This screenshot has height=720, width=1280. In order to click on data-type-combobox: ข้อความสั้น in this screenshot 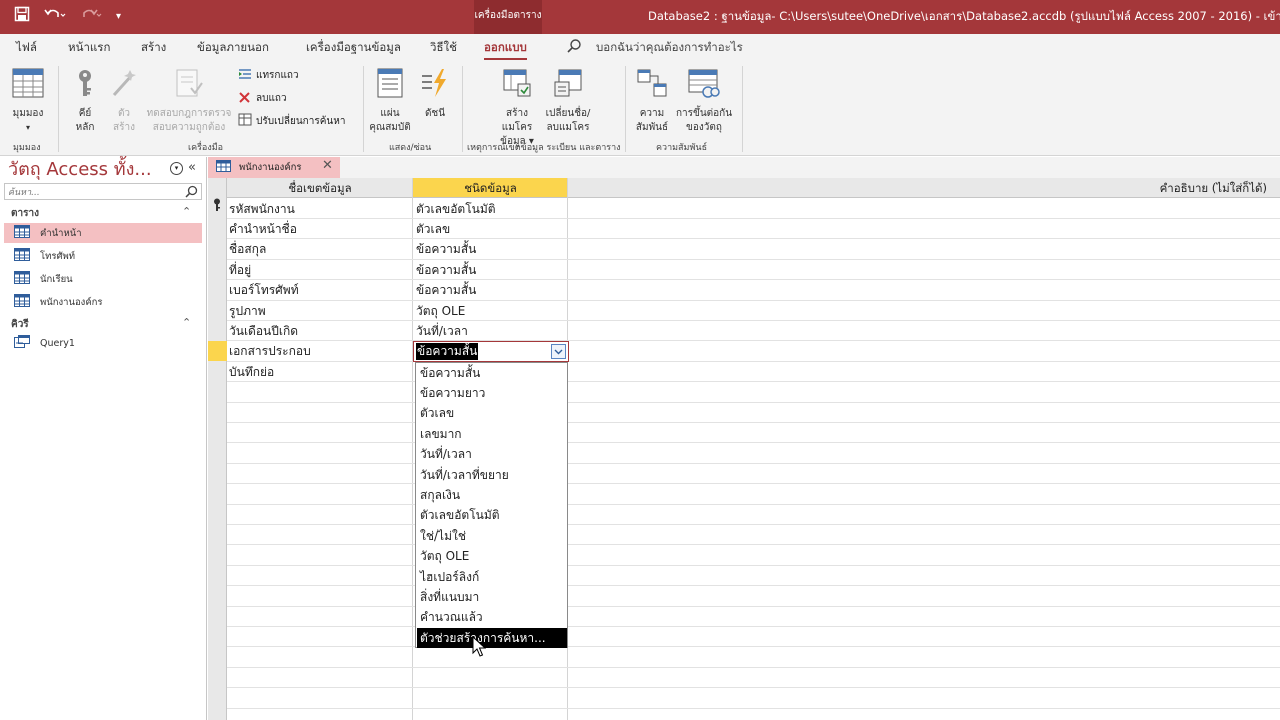, I will do `click(491, 351)`.